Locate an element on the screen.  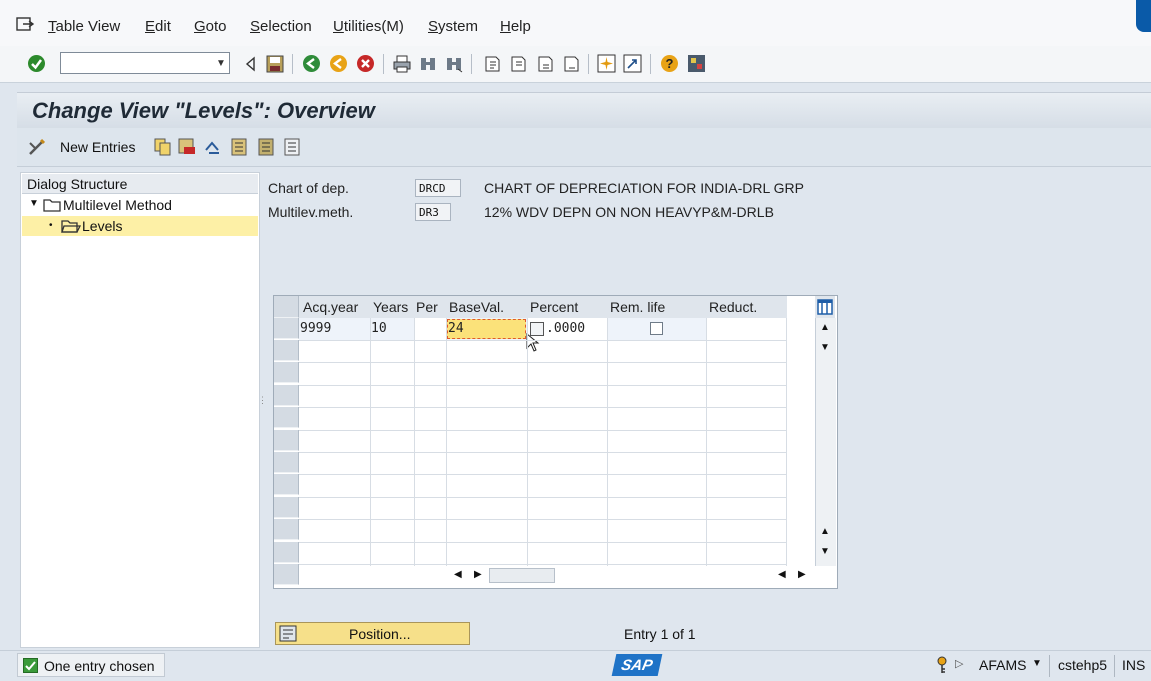
page-title: Change View "Levels": Overview is located at coordinates (203, 110).